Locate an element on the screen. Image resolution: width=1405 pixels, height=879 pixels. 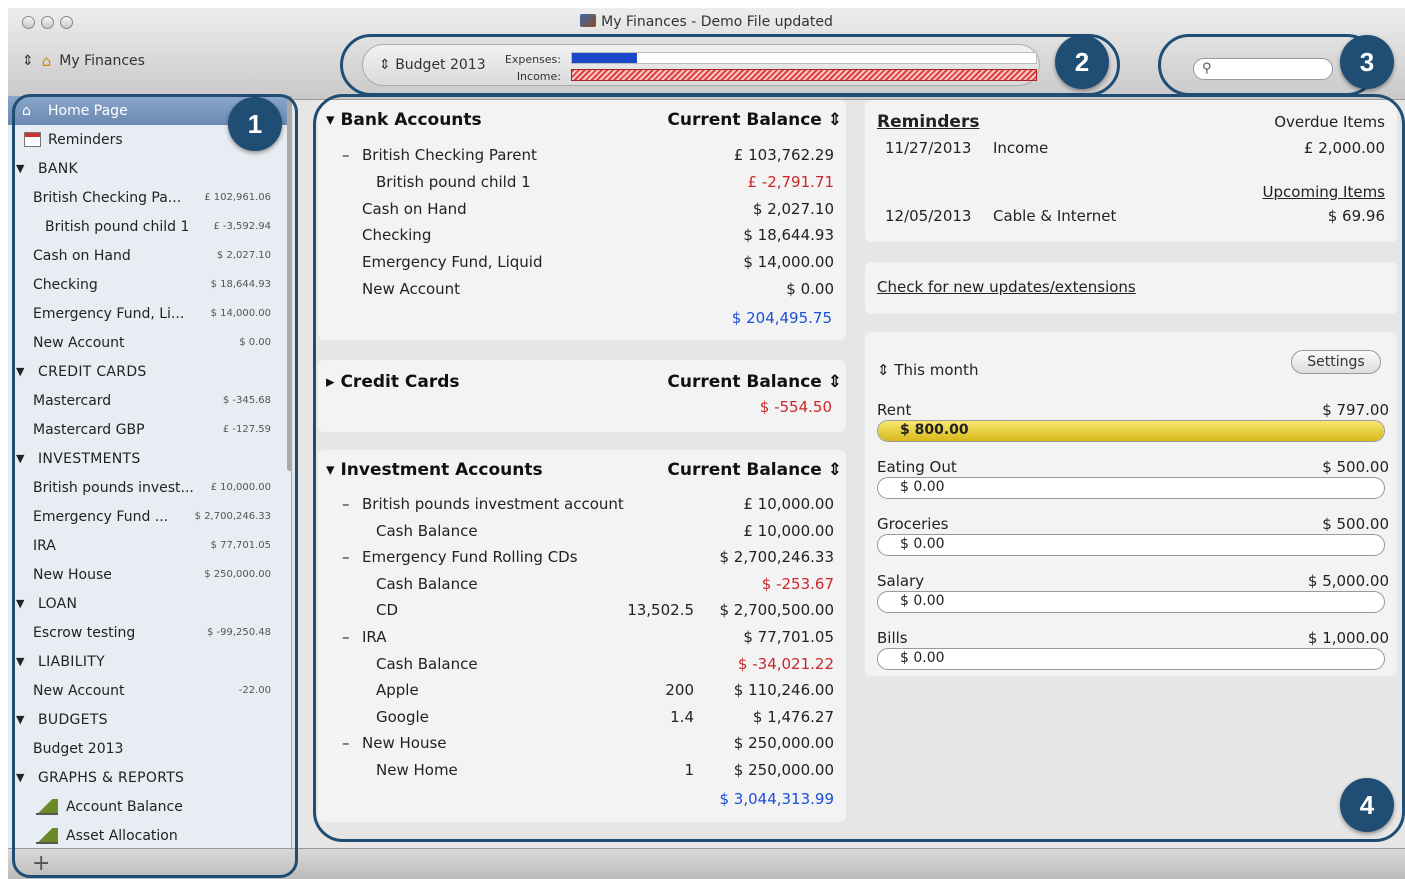
account-name: New Account is located at coordinates (411, 289).